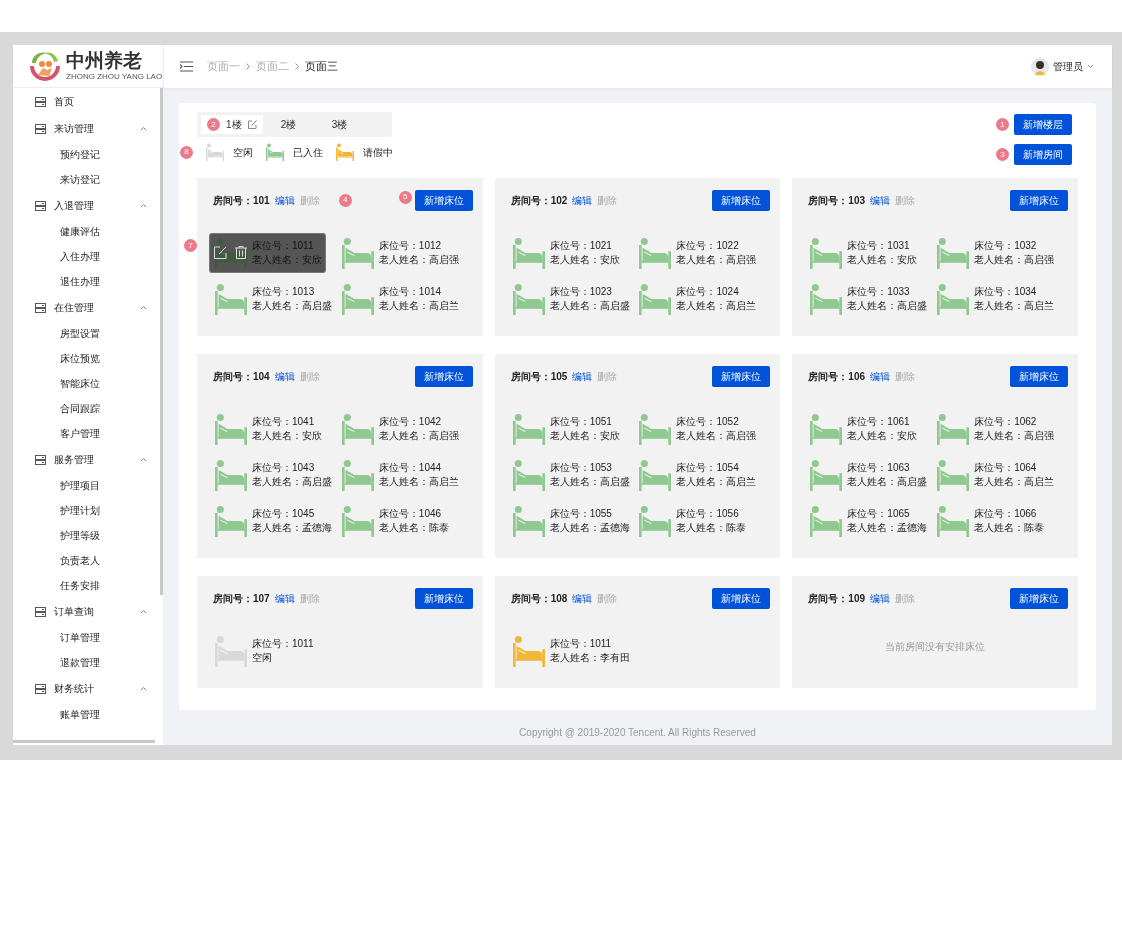 The height and width of the screenshot is (952, 1122). I want to click on submenu-item: 负责老人, so click(88, 560).